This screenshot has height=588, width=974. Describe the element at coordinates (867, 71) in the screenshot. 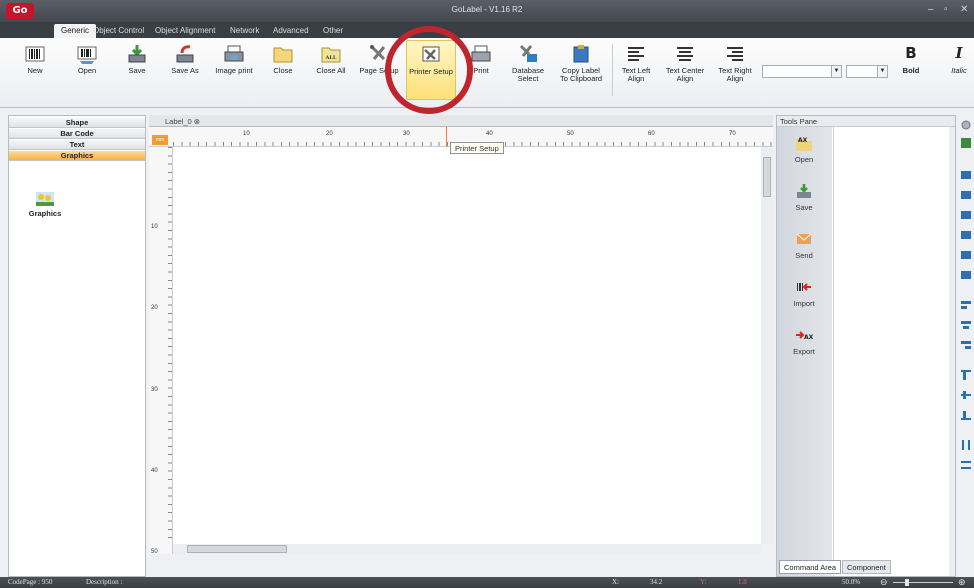

I see `font-size-combo: ▼` at that location.